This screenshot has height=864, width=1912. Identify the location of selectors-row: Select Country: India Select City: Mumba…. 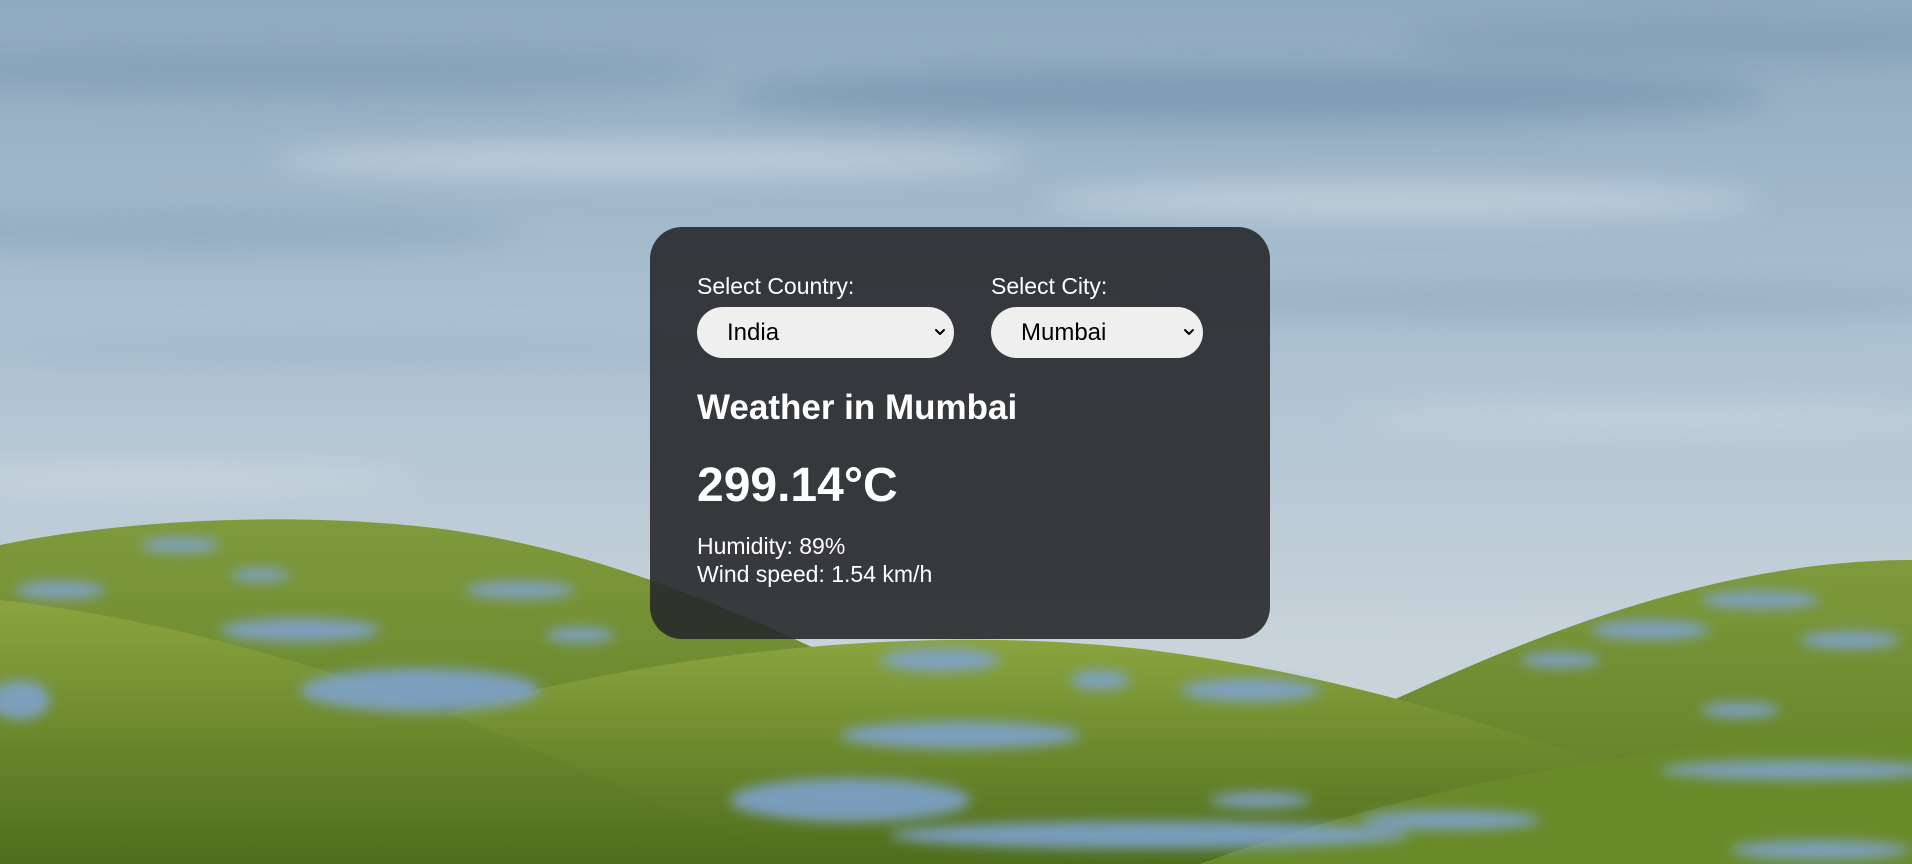
(960, 315).